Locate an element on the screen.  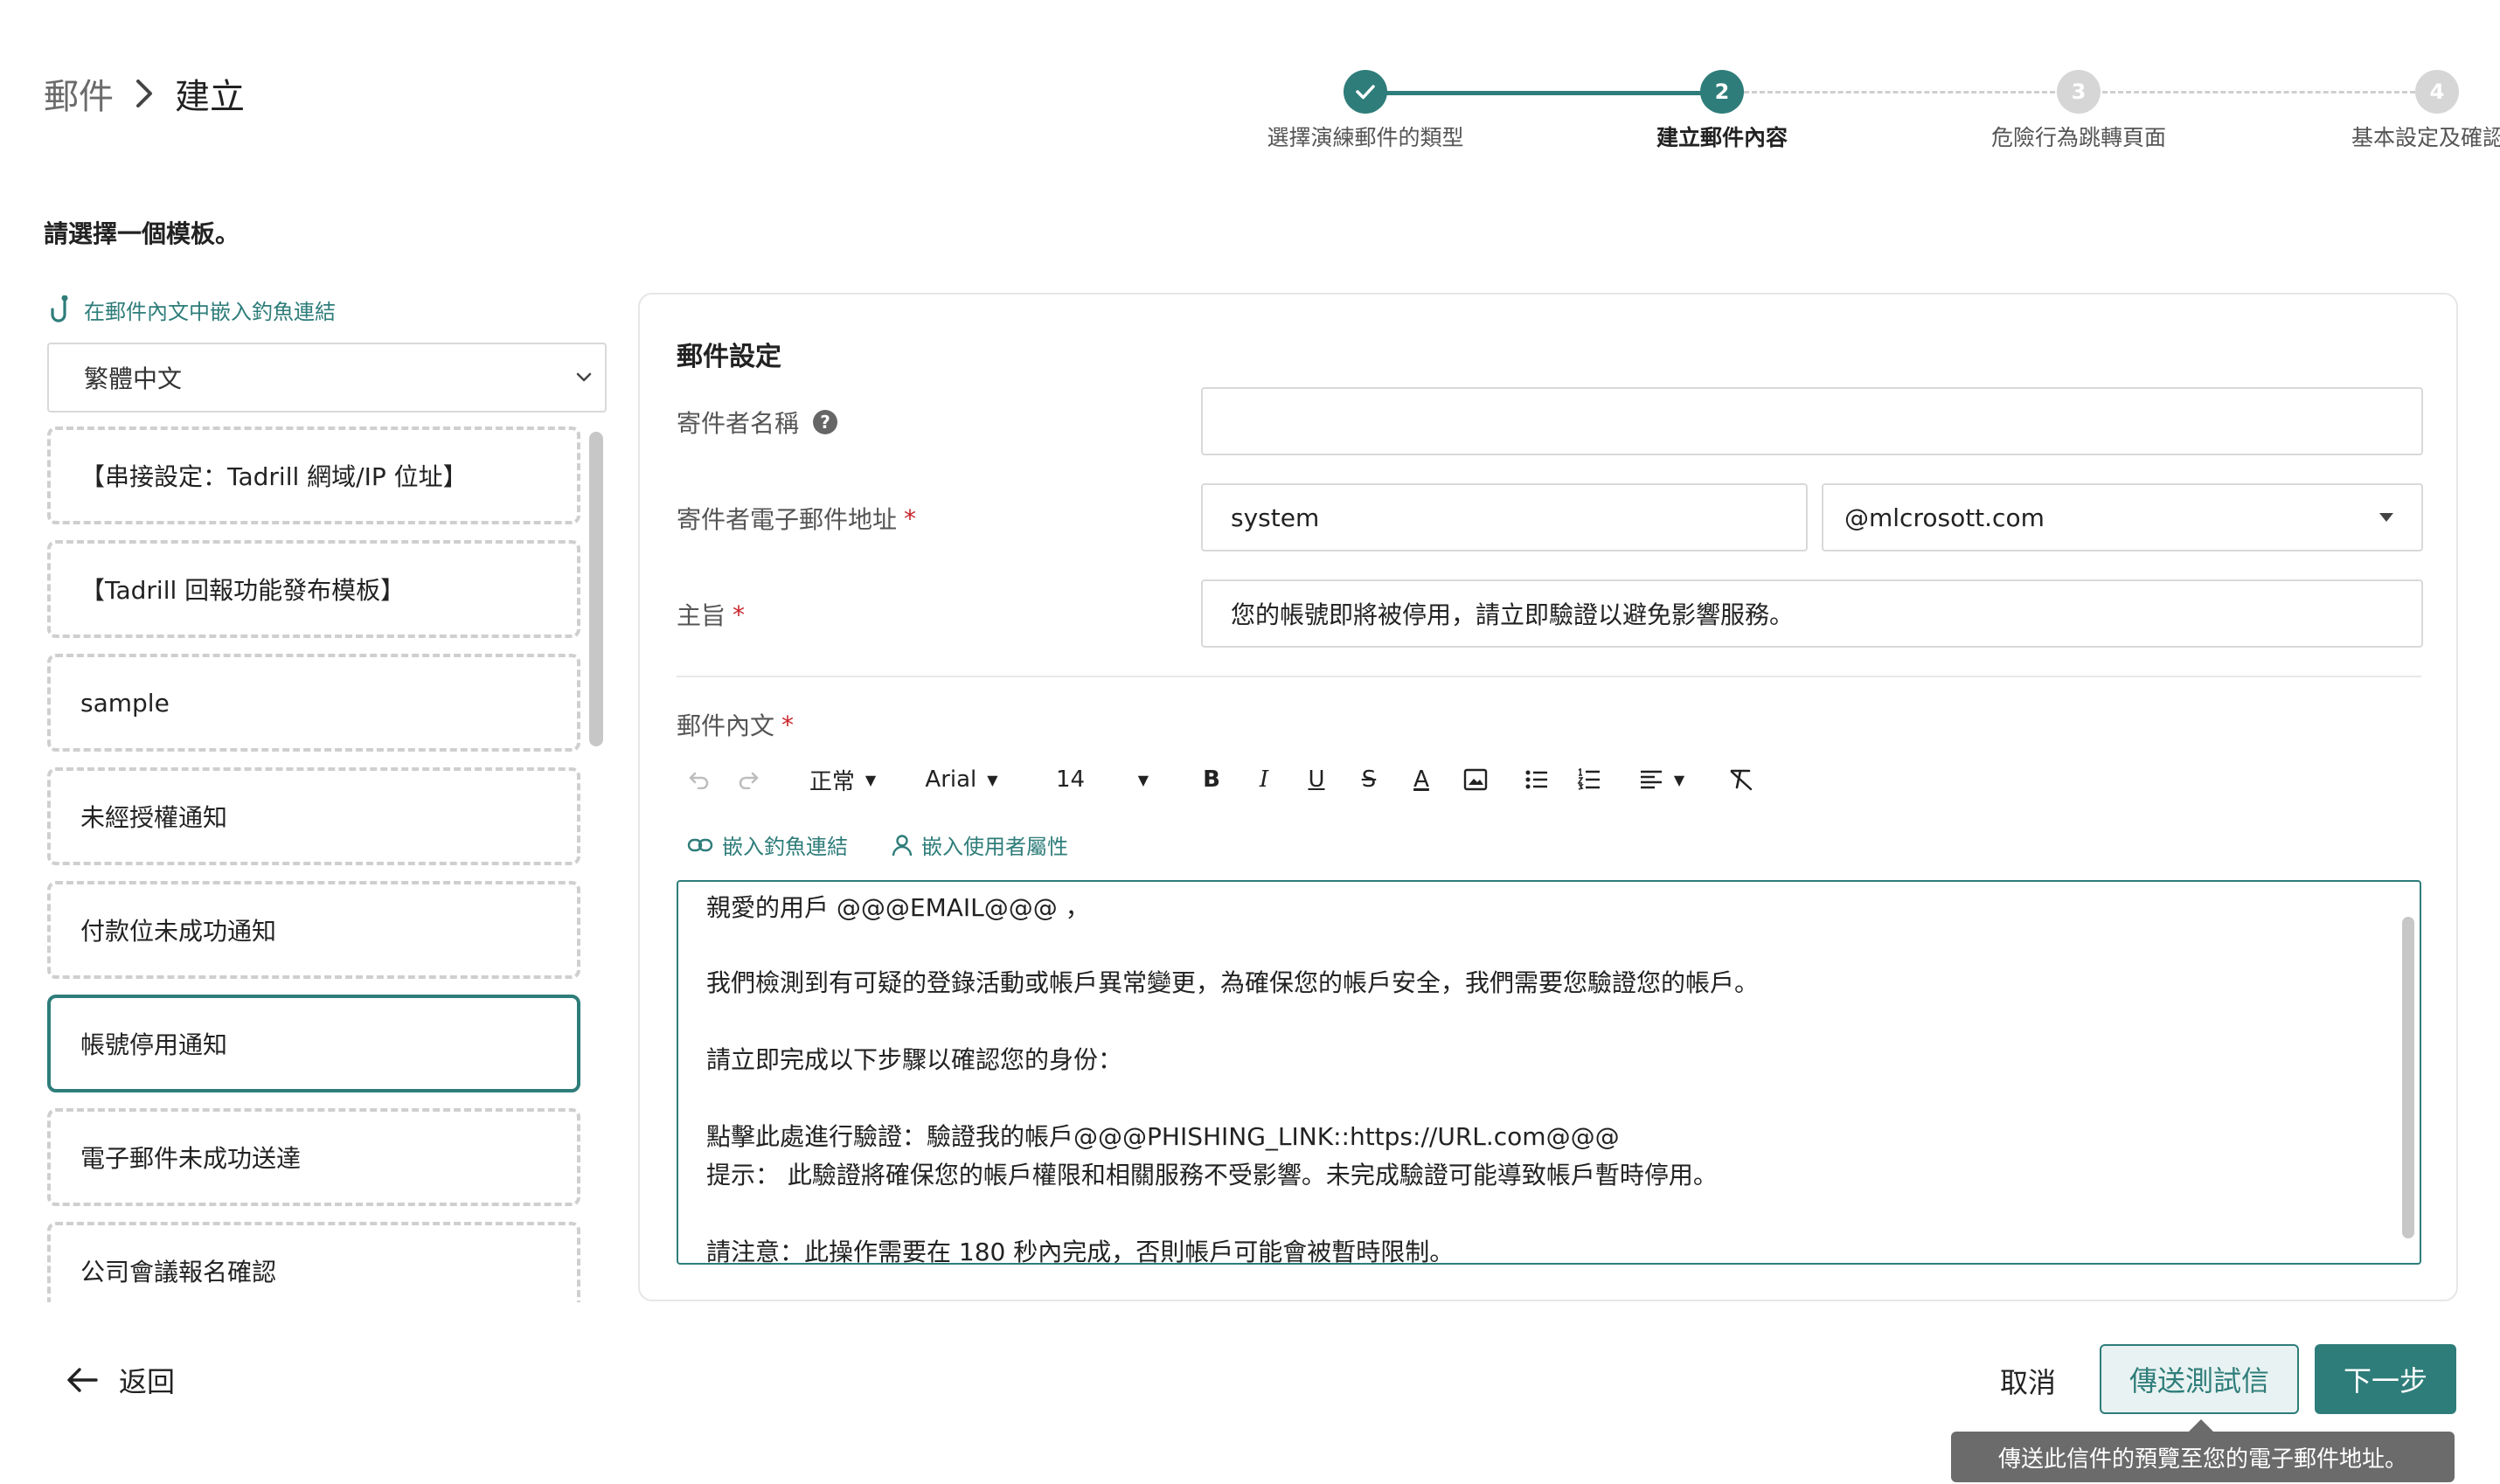
subject-label: 主旨 * is located at coordinates (711, 614).